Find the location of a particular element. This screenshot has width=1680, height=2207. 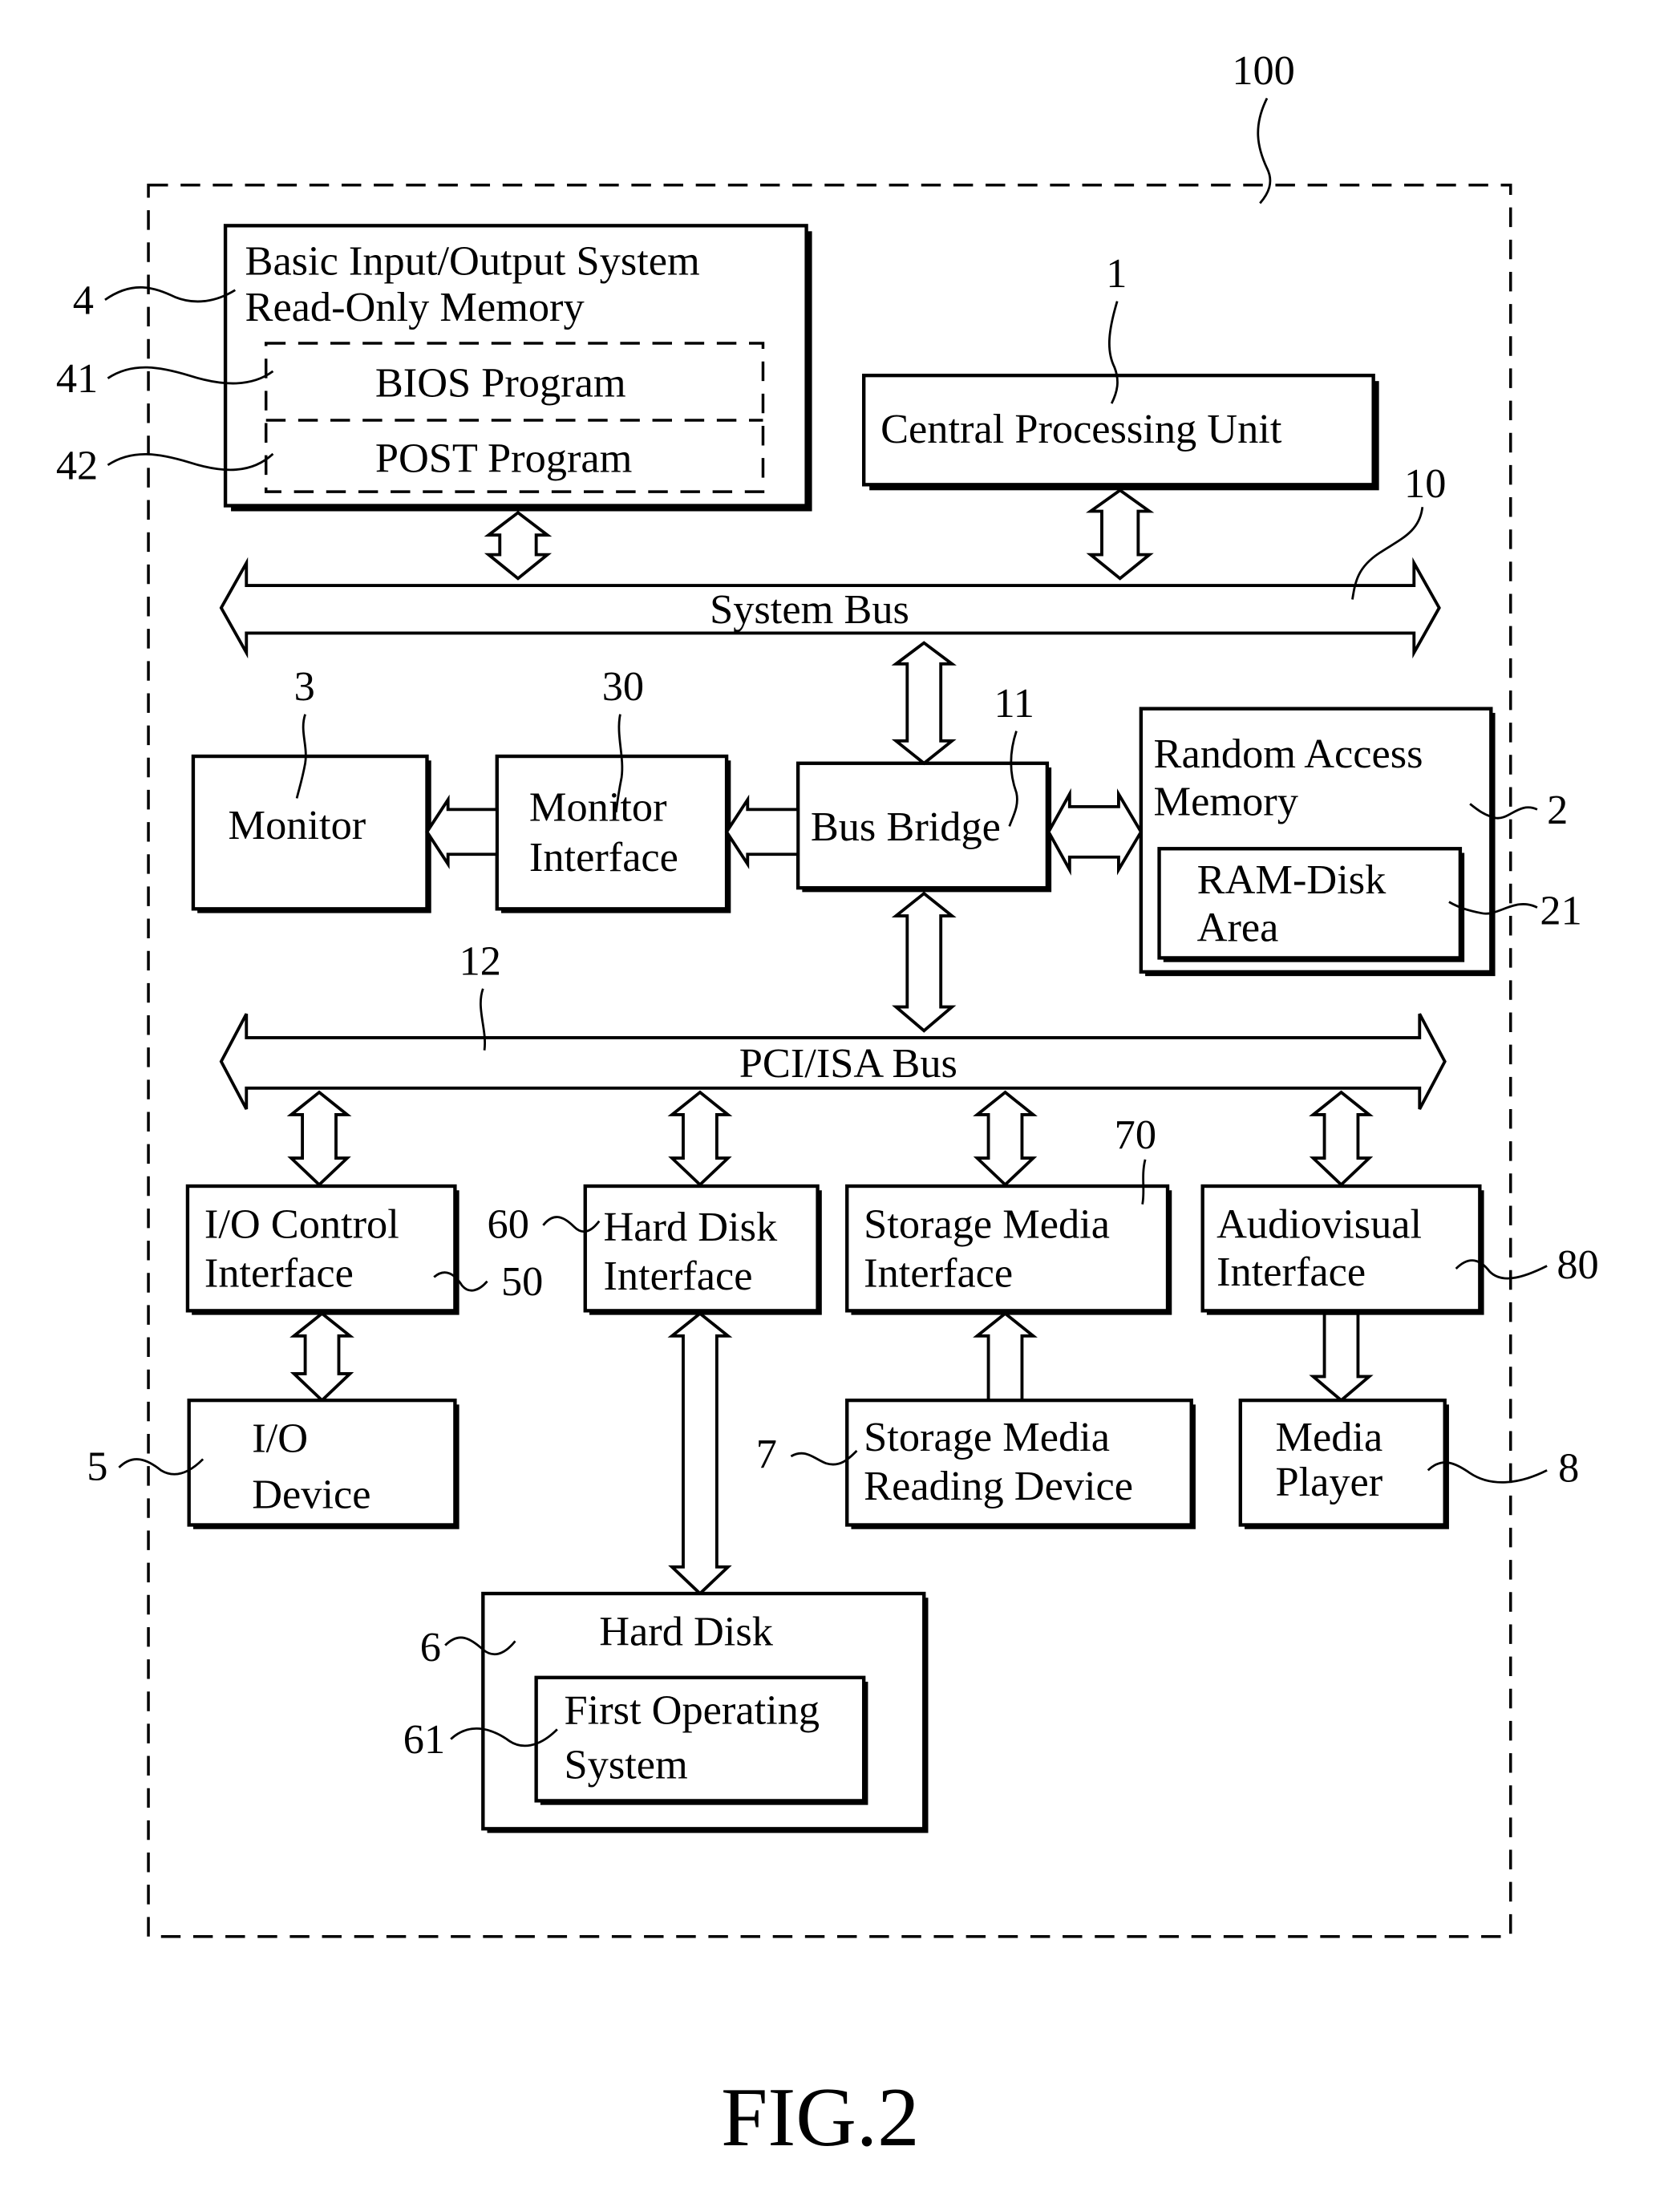

ram-label-line1: Random Access is located at coordinates (1288, 754).